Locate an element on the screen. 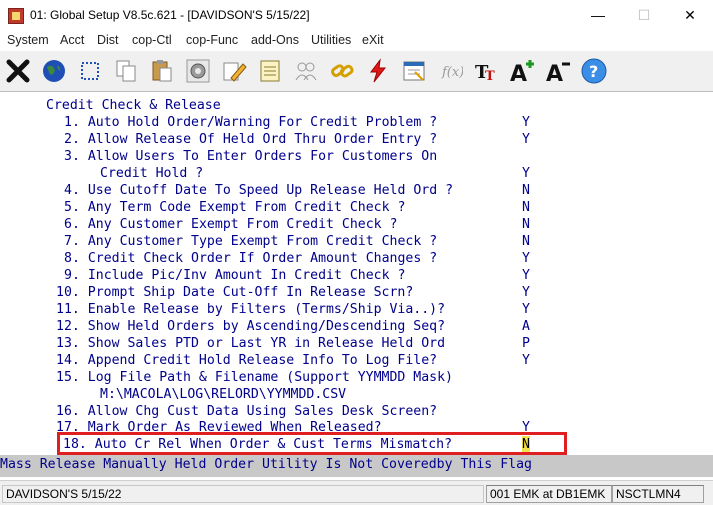 The image size is (713, 505). item-11-value: Y is located at coordinates (526, 309).